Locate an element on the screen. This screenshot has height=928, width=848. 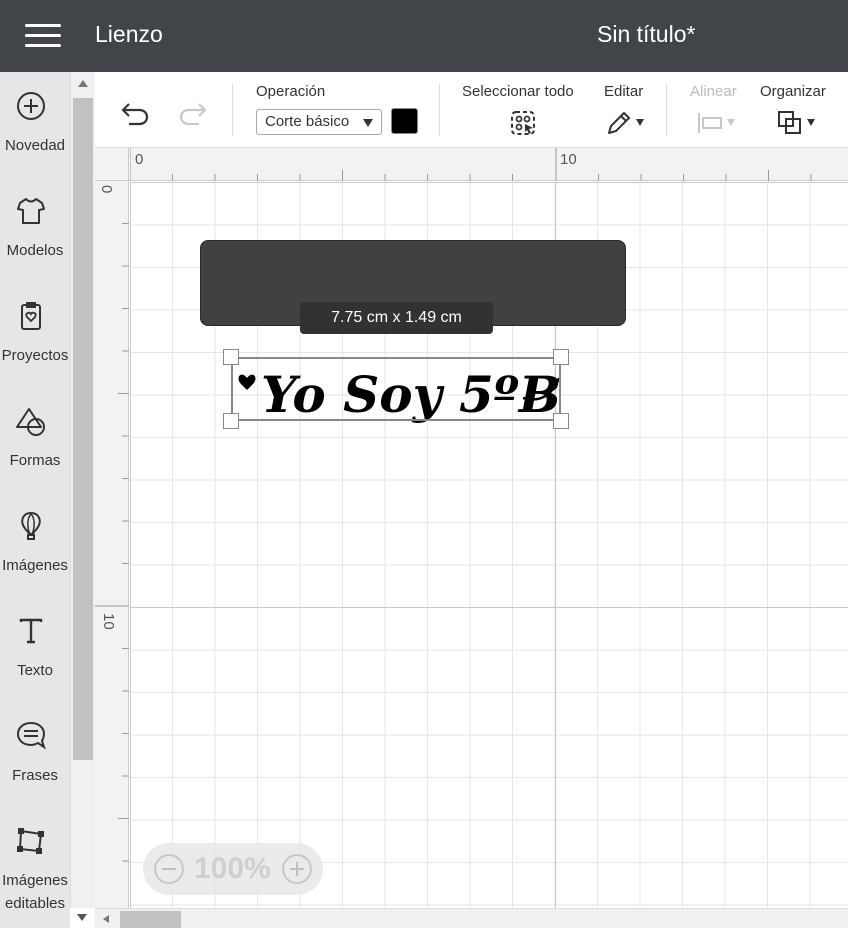
operation-select: Corte básico is located at coordinates (319, 122).